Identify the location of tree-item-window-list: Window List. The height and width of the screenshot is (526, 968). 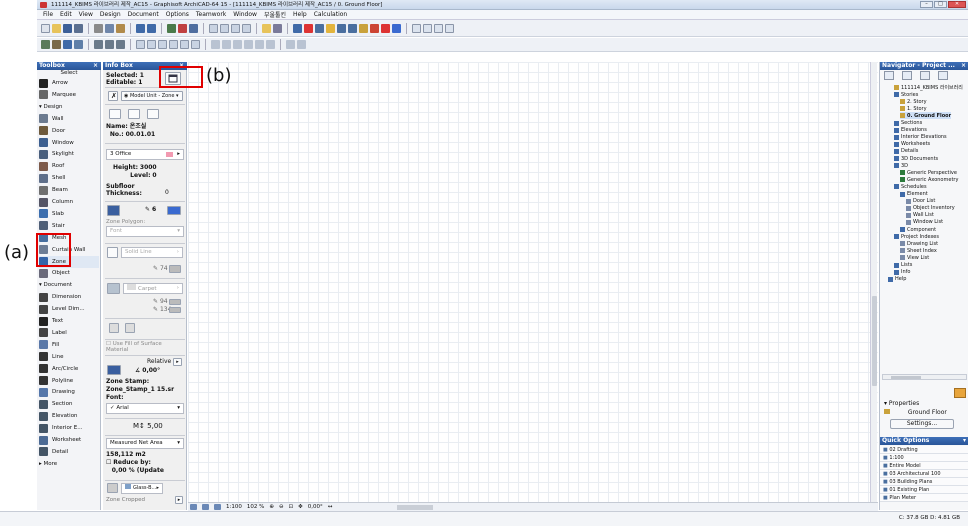
(924, 222).